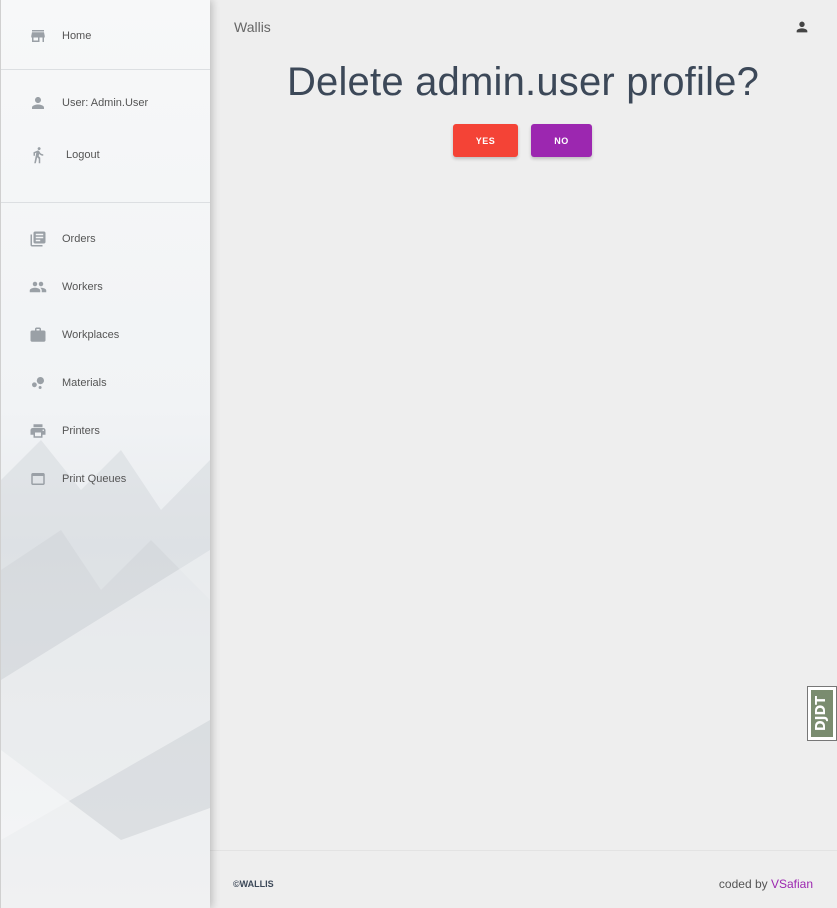 This screenshot has width=837, height=908. What do you see at coordinates (105, 36) in the screenshot?
I see `sidebar-item-home: Home` at bounding box center [105, 36].